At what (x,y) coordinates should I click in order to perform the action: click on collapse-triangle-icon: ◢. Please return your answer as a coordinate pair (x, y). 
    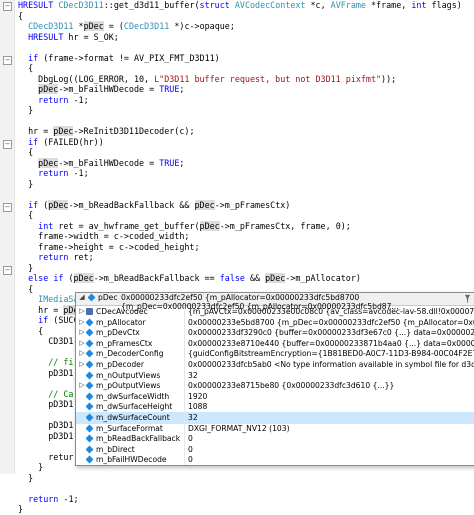
    Looking at the image, I should click on (82, 297).